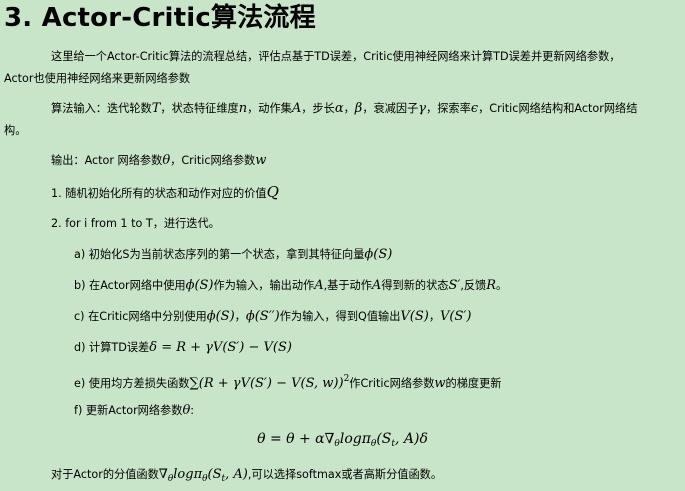 This screenshot has width=685, height=491. What do you see at coordinates (219, 254) in the screenshot?
I see `step-a-text: a) 初始化S为当前状态序列的第一个状态，拿到其特征向量` at bounding box center [219, 254].